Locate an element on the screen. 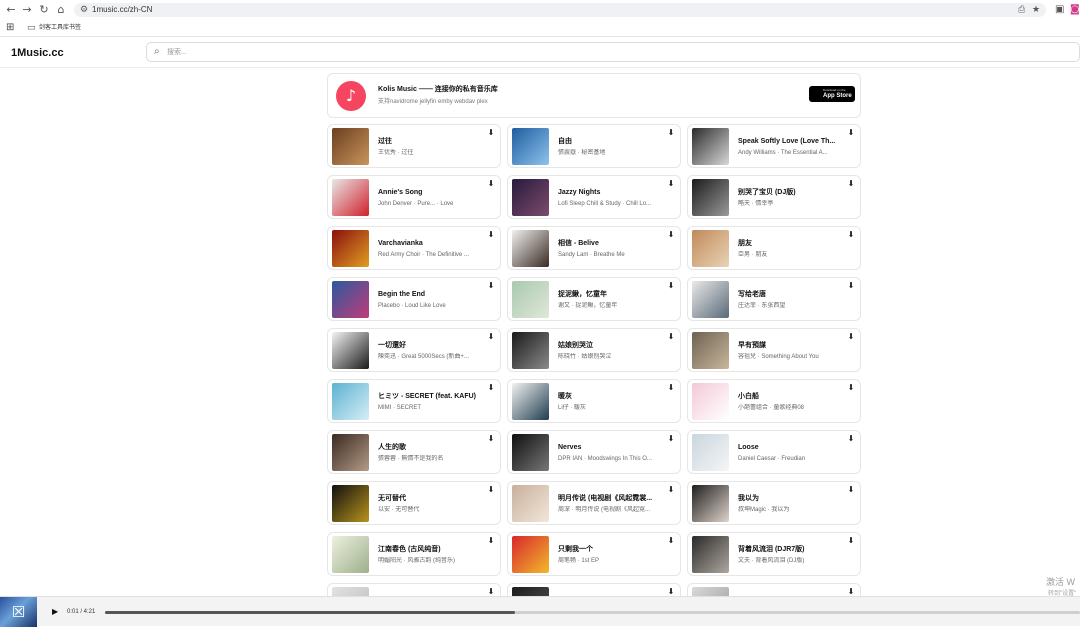 Image resolution: width=1080 pixels, height=627 pixels. bookmark-folder-label: 剑客工具库书签 is located at coordinates (60, 28).